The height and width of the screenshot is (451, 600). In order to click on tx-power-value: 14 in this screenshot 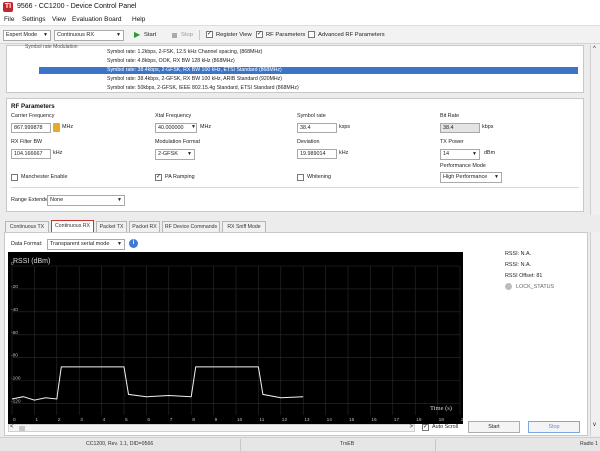, I will do `click(446, 154)`.